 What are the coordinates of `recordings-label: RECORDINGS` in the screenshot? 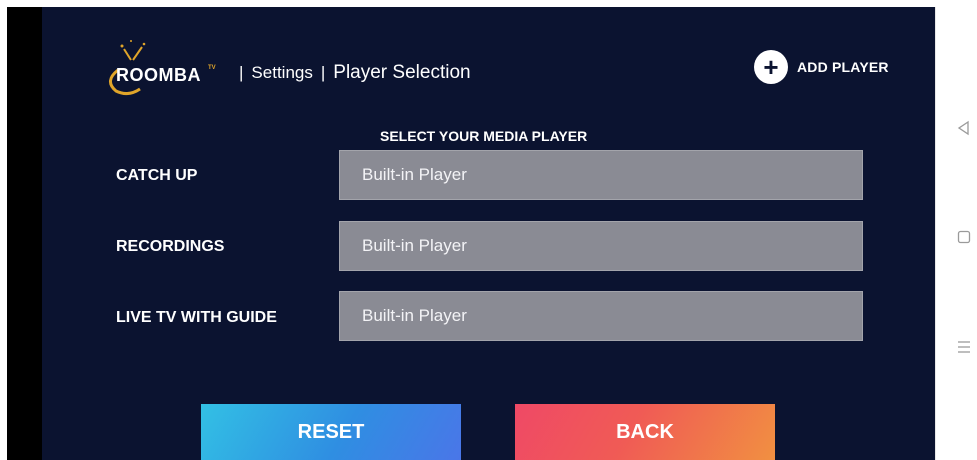 It's located at (170, 246).